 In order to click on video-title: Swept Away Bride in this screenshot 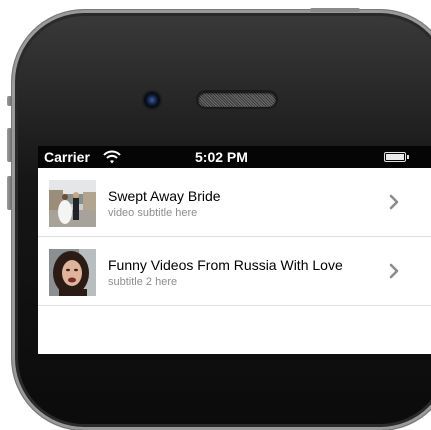, I will do `click(164, 196)`.